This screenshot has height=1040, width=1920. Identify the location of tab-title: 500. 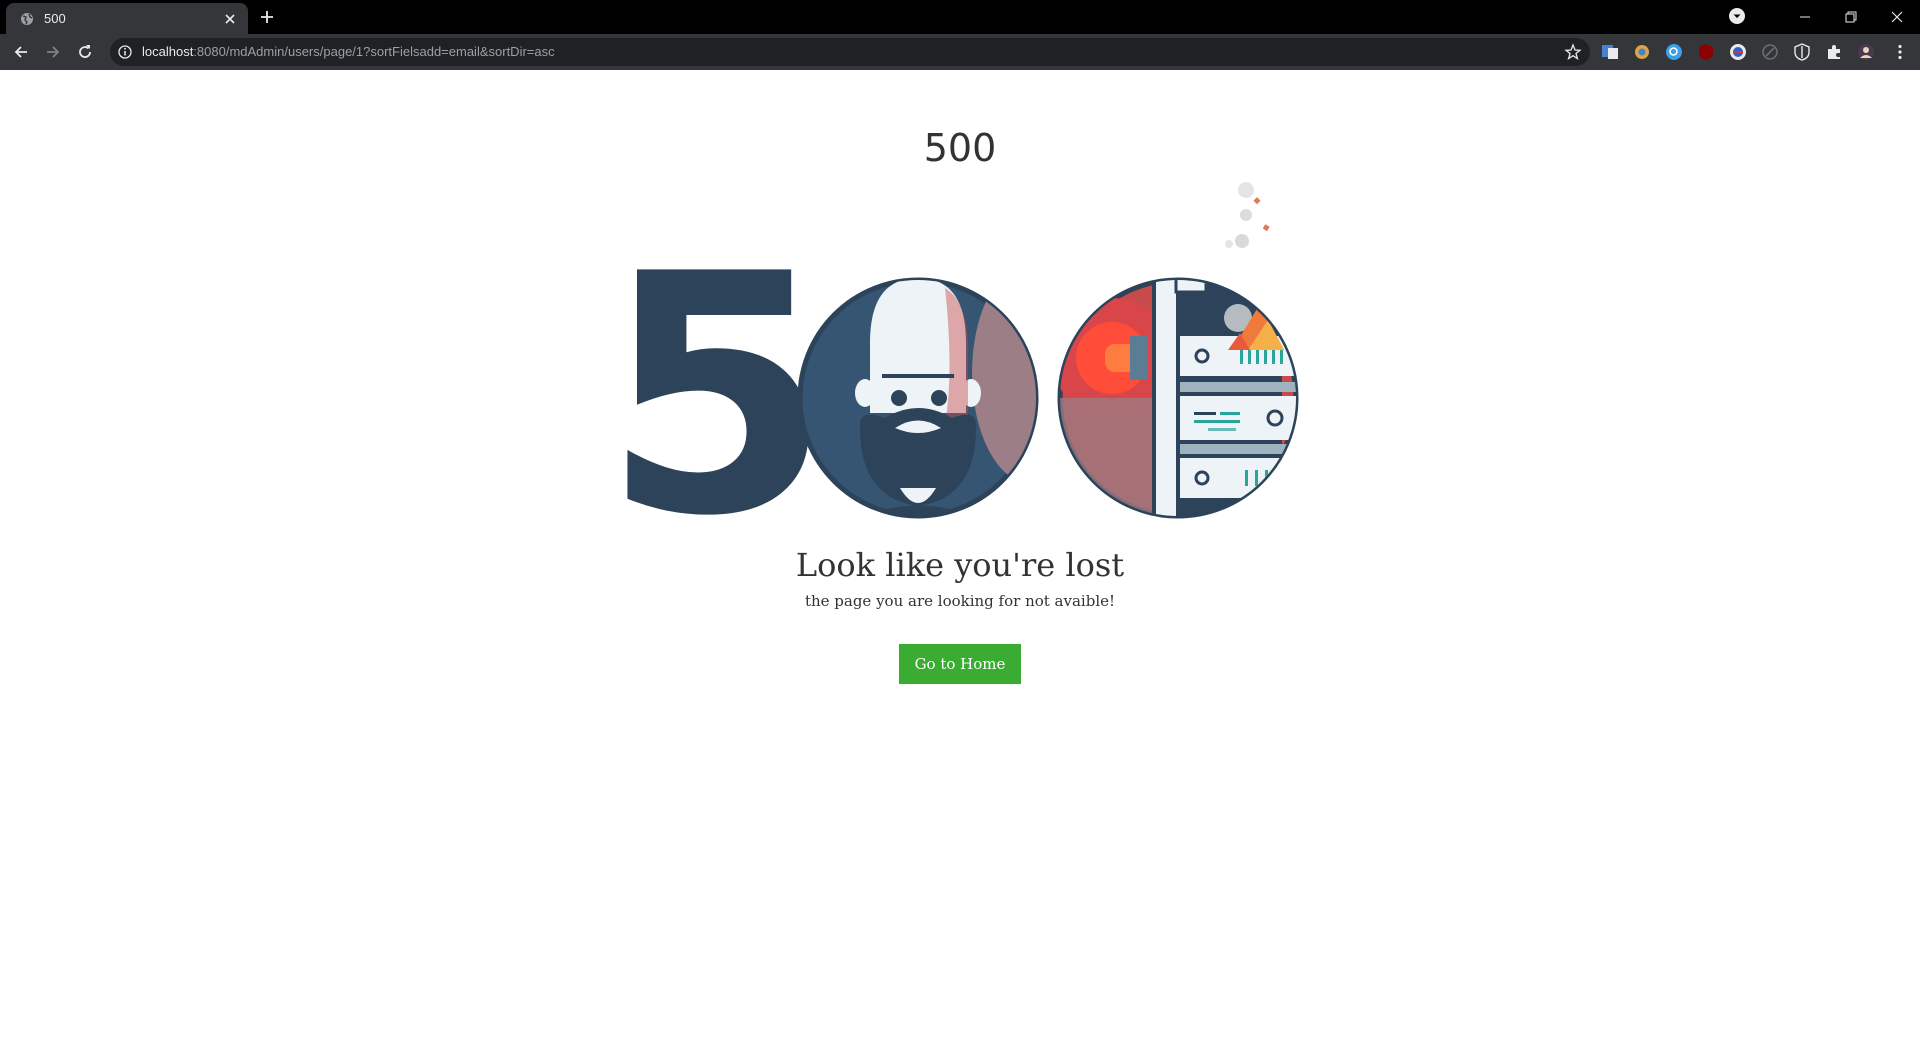
(55, 18).